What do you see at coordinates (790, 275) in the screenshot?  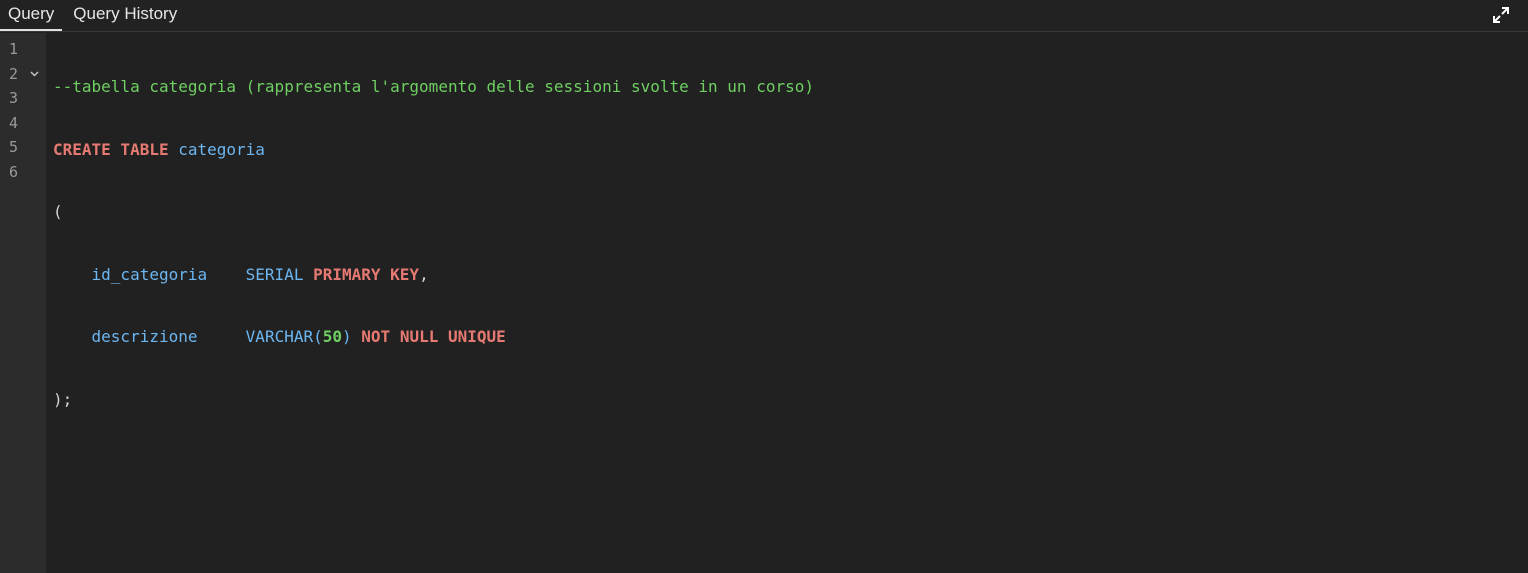 I see `code-line: id_categoria SERIAL PRIMARY KEY,` at bounding box center [790, 275].